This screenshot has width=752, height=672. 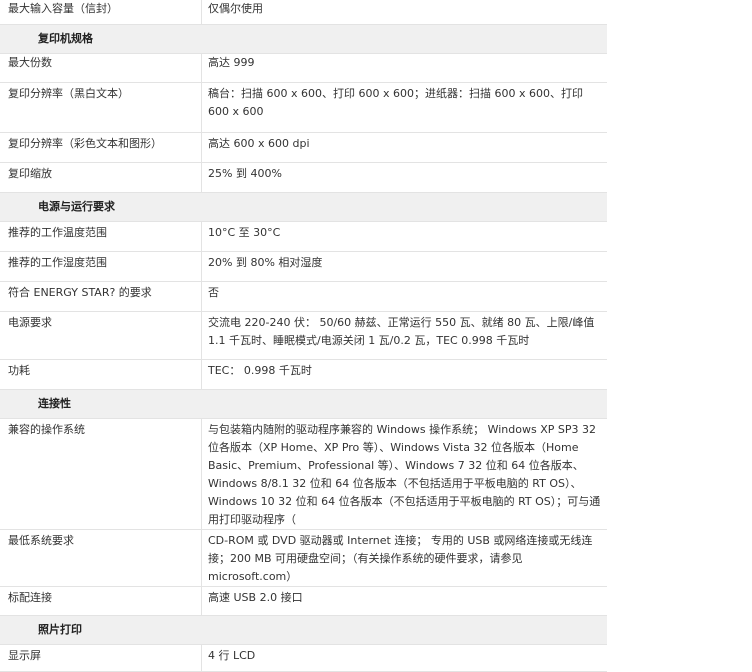 What do you see at coordinates (101, 266) in the screenshot?
I see `spec-label: 推荐的工作湿度范围` at bounding box center [101, 266].